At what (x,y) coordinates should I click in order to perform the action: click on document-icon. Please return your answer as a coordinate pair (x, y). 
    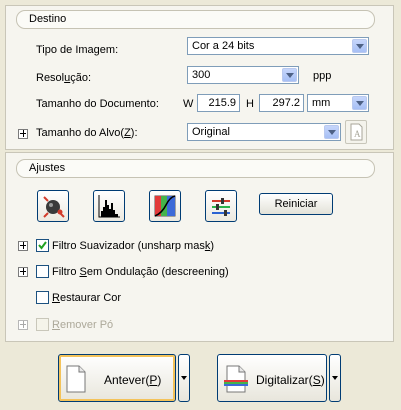
    Looking at the image, I should click on (76, 379).